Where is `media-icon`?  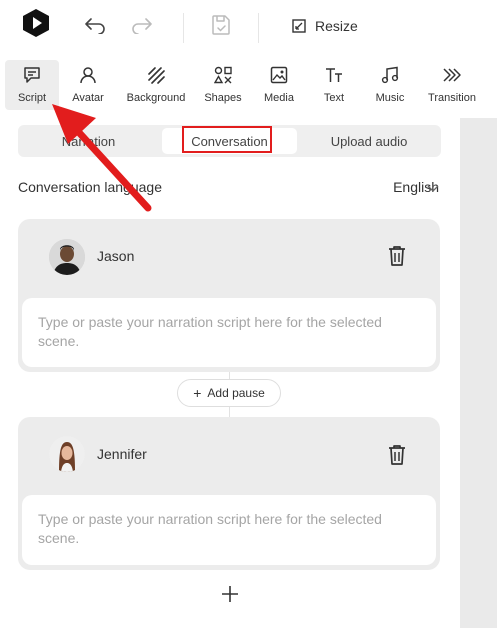 media-icon is located at coordinates (279, 75).